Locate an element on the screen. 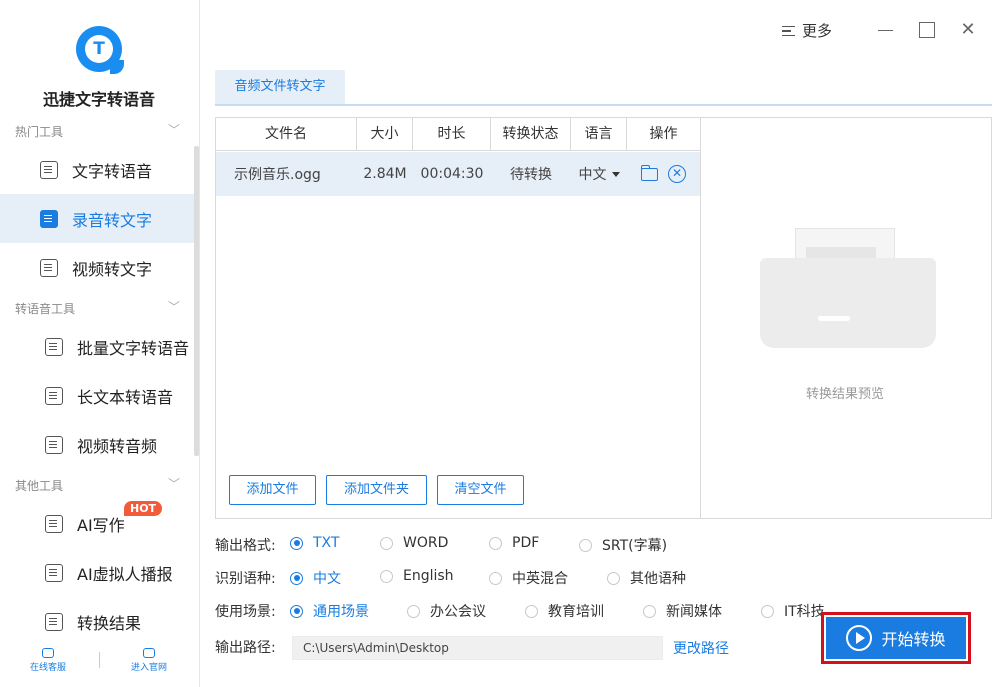 Image resolution: width=1005 pixels, height=687 pixels. column-header: 语言 is located at coordinates (599, 134).